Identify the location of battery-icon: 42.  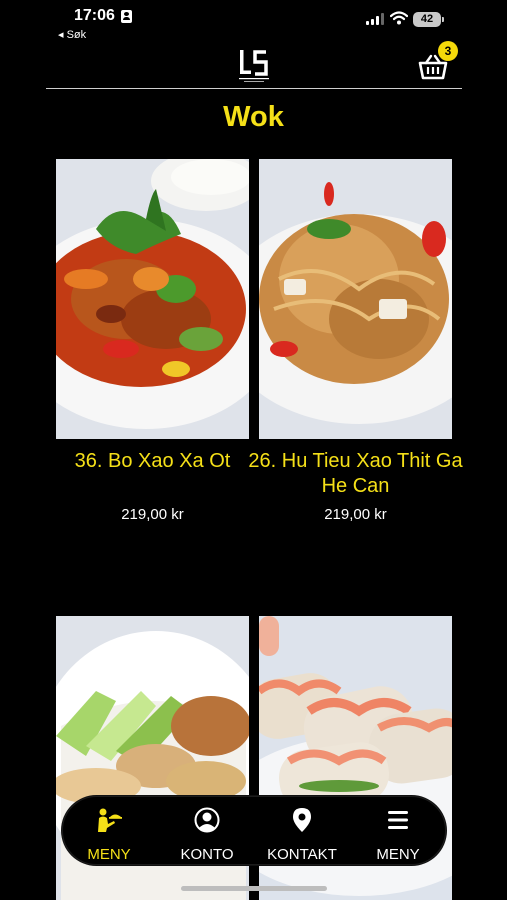
(428, 19).